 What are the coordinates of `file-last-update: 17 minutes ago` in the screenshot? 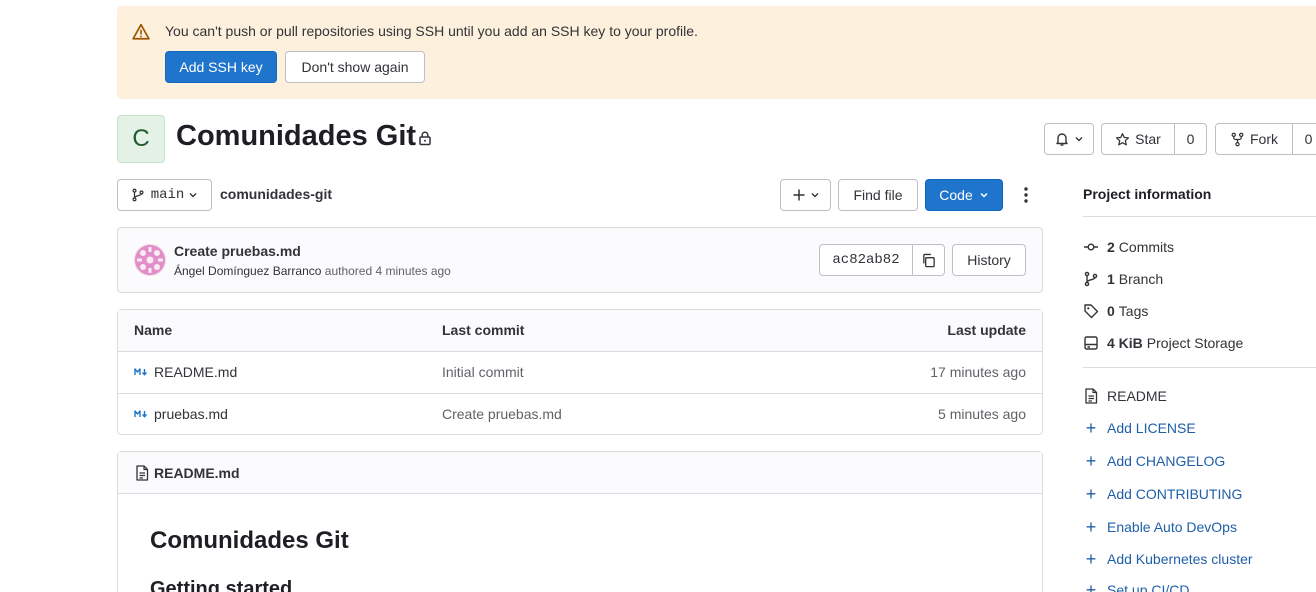 It's located at (978, 372).